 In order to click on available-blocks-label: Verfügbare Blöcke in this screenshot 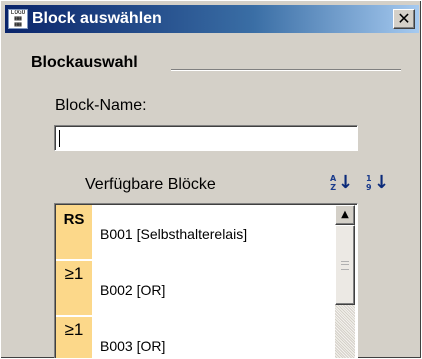, I will do `click(150, 184)`.